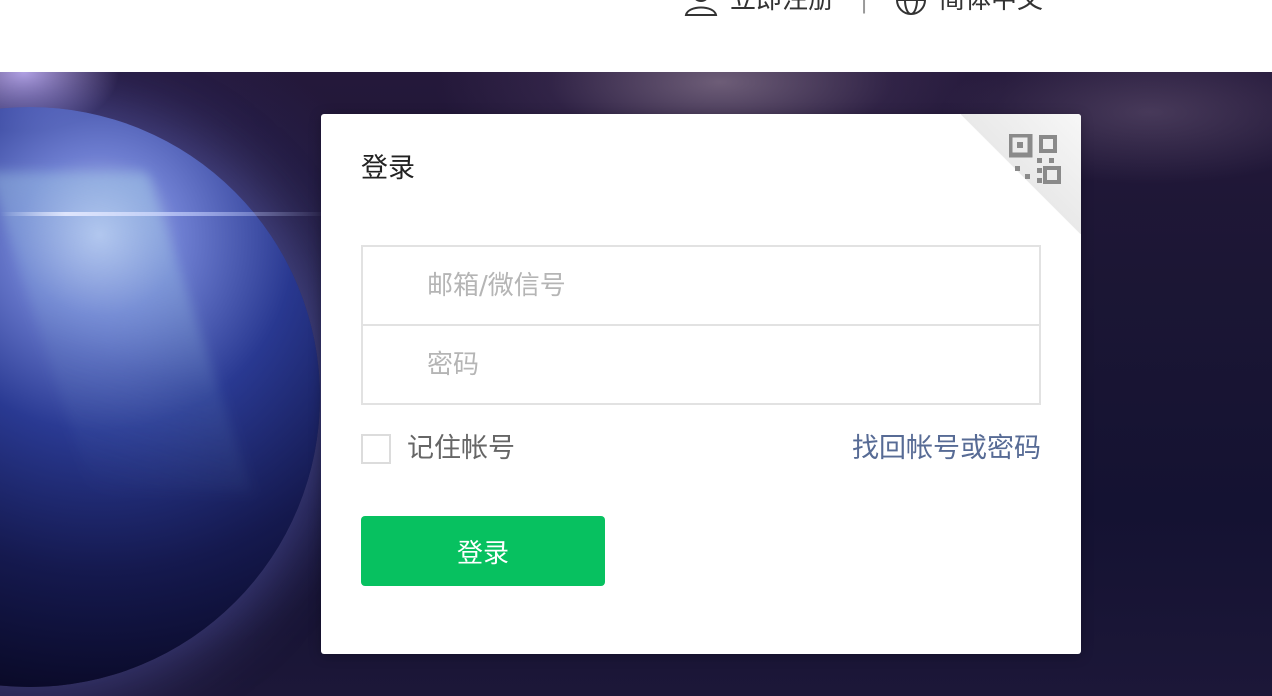 The height and width of the screenshot is (696, 1272). I want to click on user-icon, so click(701, 8).